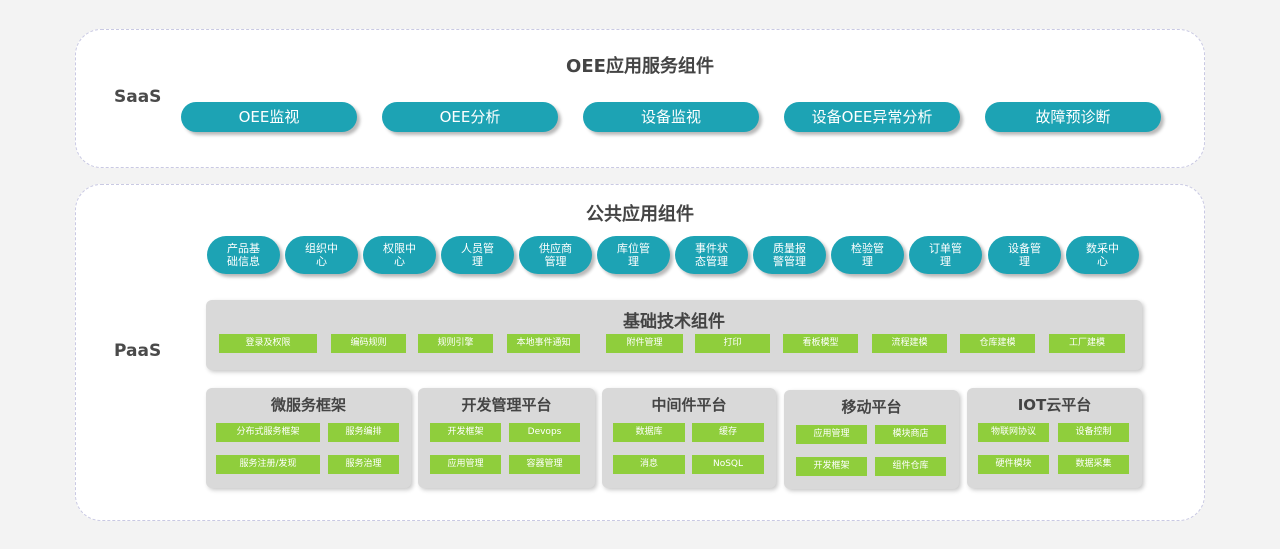 This screenshot has height=549, width=1280. I want to click on platform-tag: 服务注册/发现, so click(268, 464).